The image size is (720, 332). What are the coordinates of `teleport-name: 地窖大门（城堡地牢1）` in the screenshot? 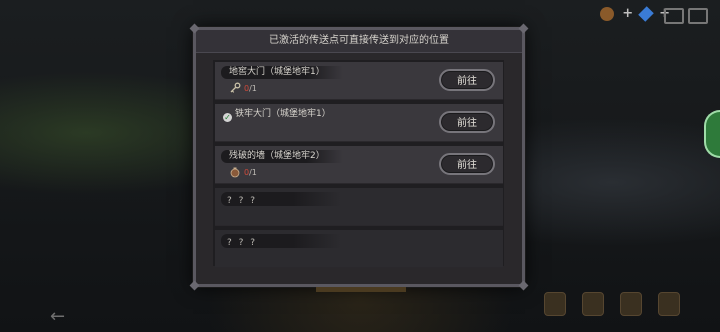 It's located at (282, 72).